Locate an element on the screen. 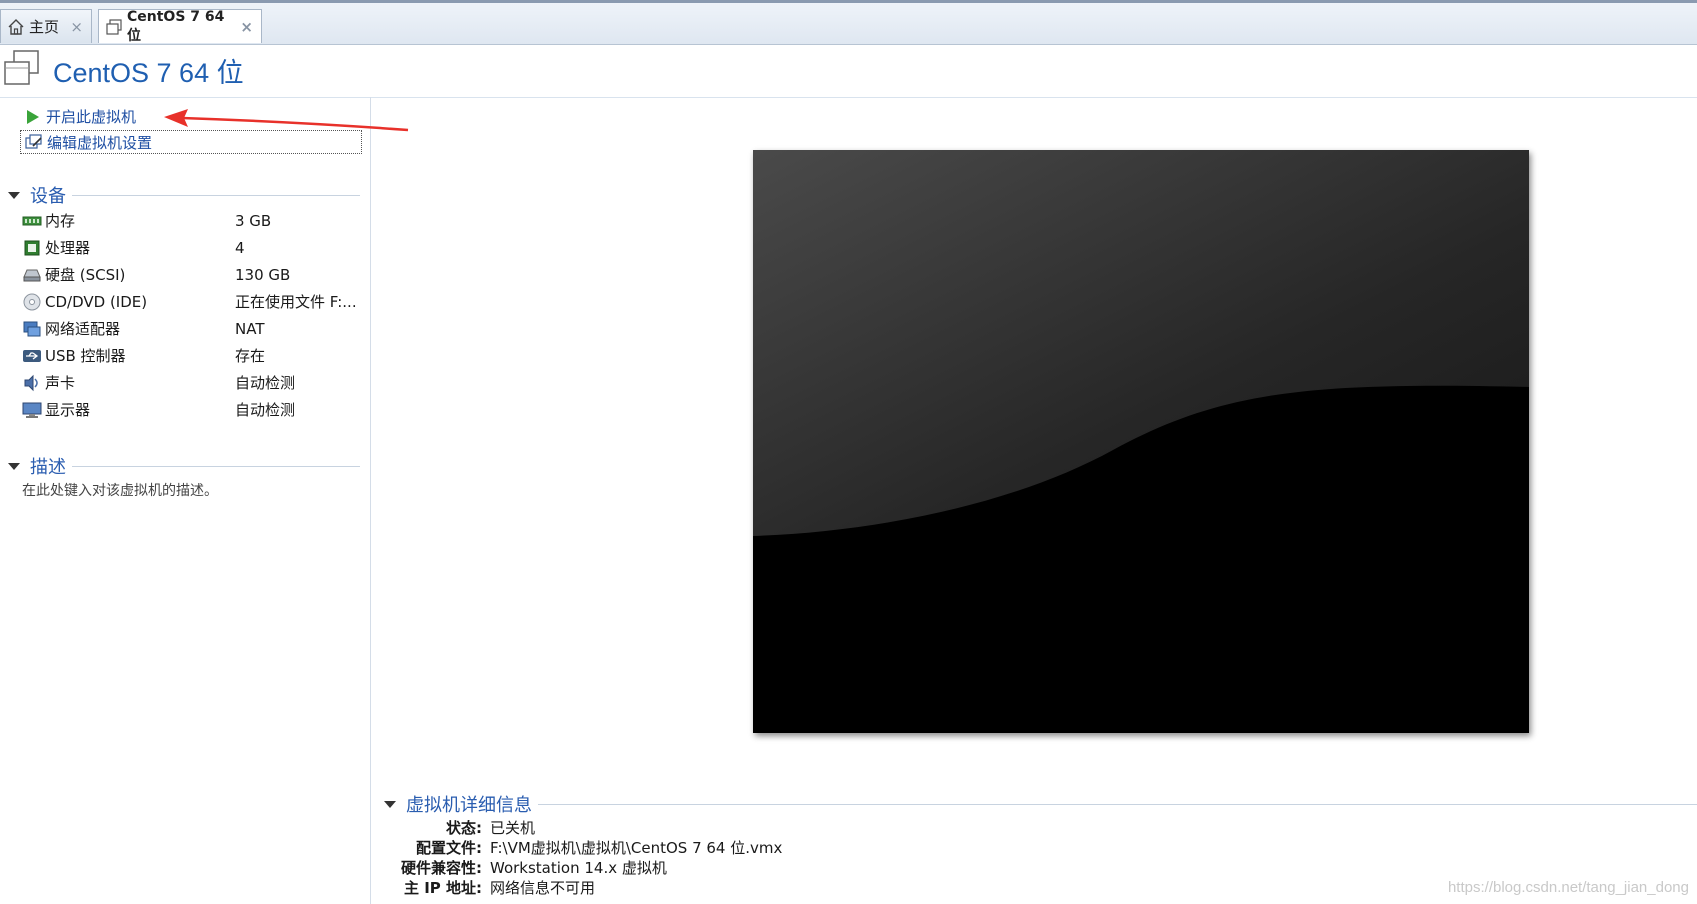 The image size is (1697, 904). device-name: 声卡 is located at coordinates (60, 383).